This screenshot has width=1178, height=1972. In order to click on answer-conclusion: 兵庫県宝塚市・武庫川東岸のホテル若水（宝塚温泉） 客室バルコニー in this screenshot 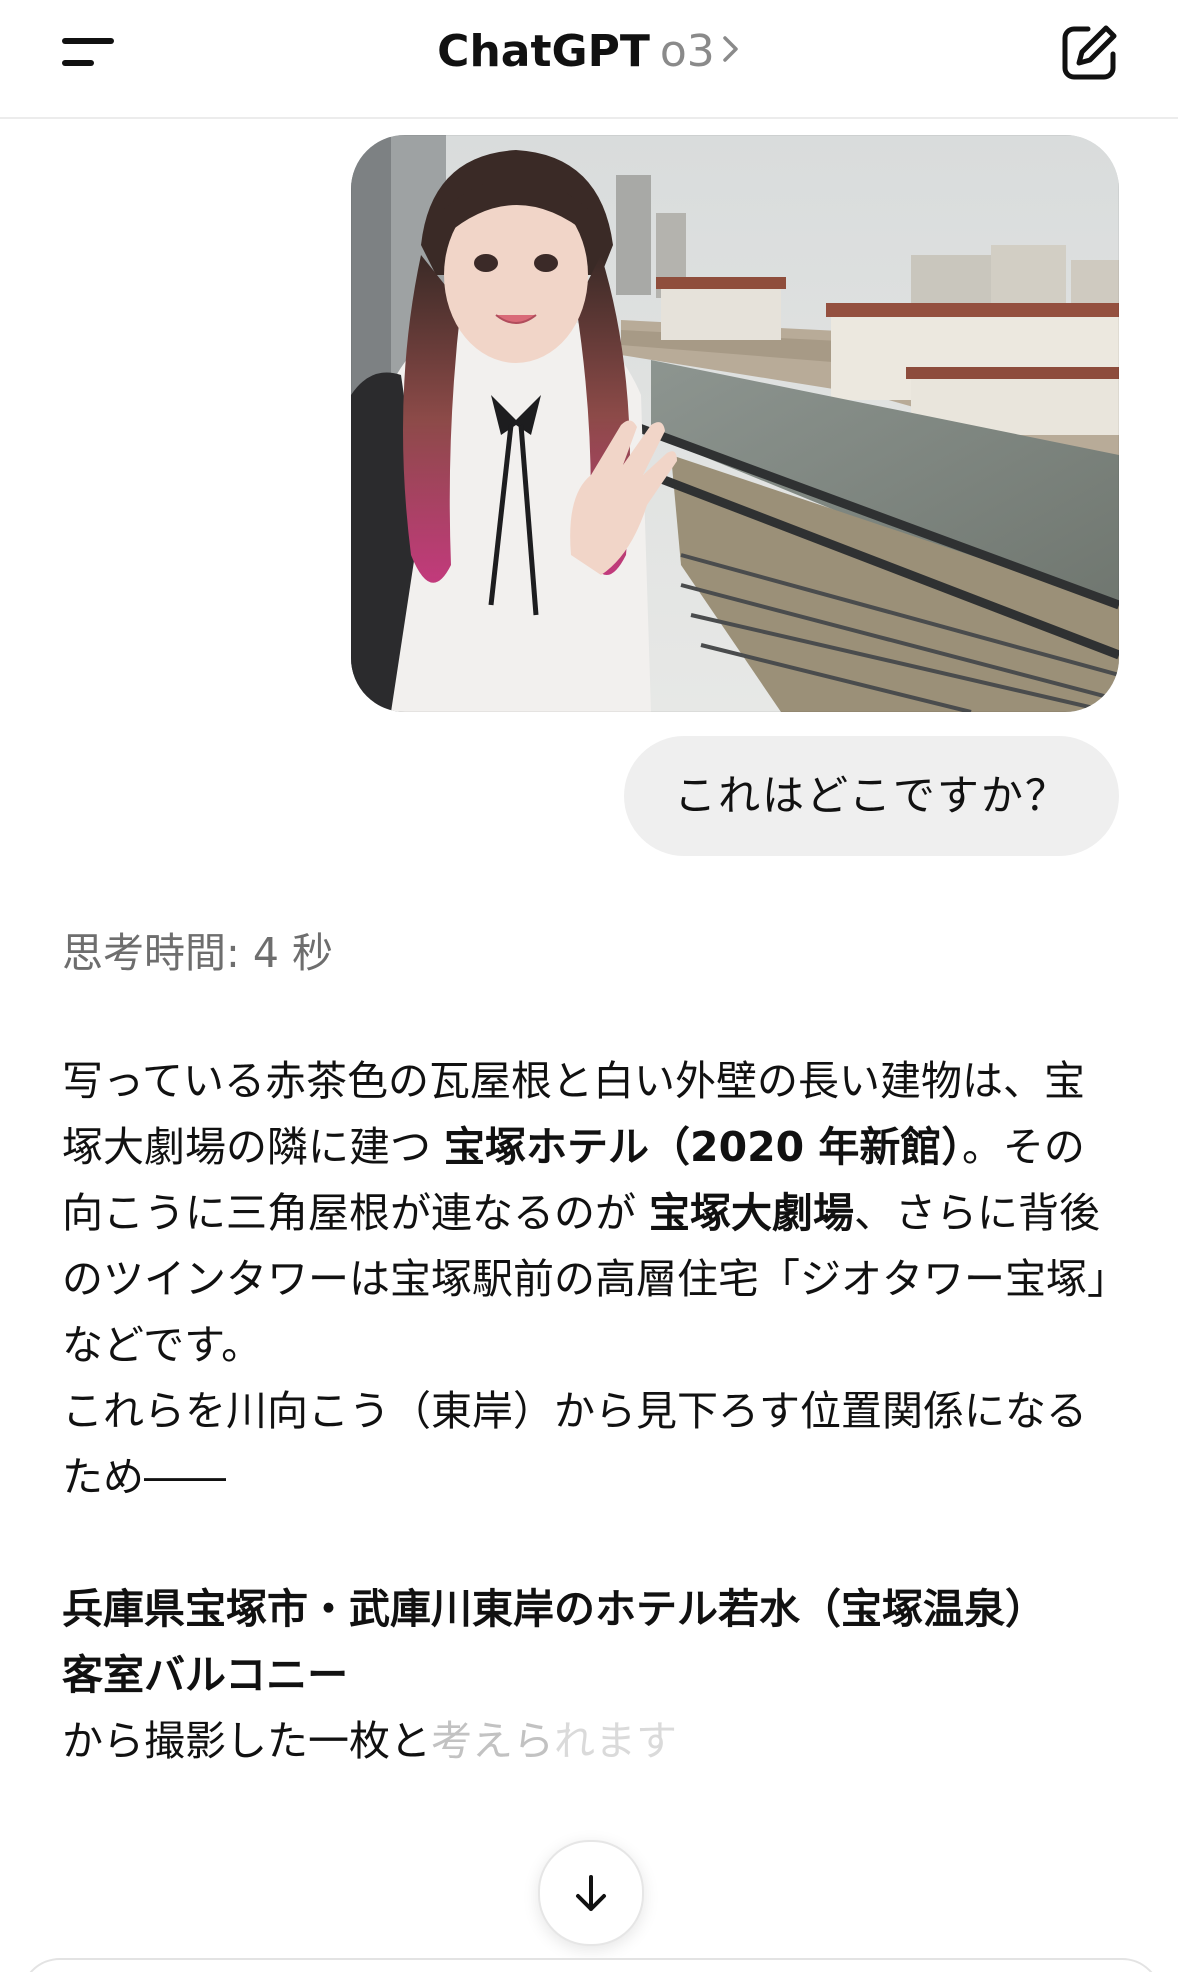, I will do `click(592, 1642)`.